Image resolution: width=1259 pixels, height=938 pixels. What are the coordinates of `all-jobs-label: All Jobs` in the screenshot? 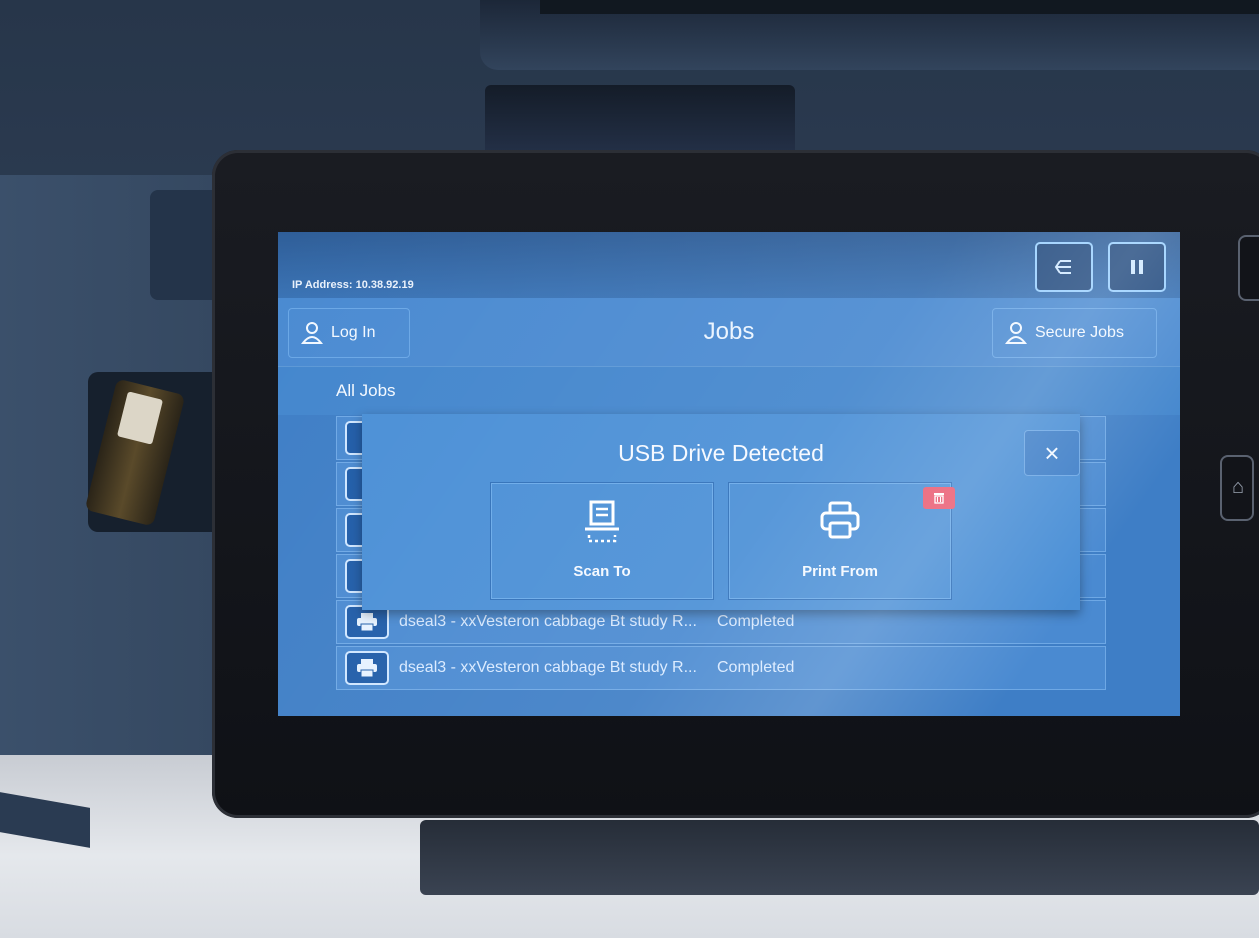 It's located at (366, 390).